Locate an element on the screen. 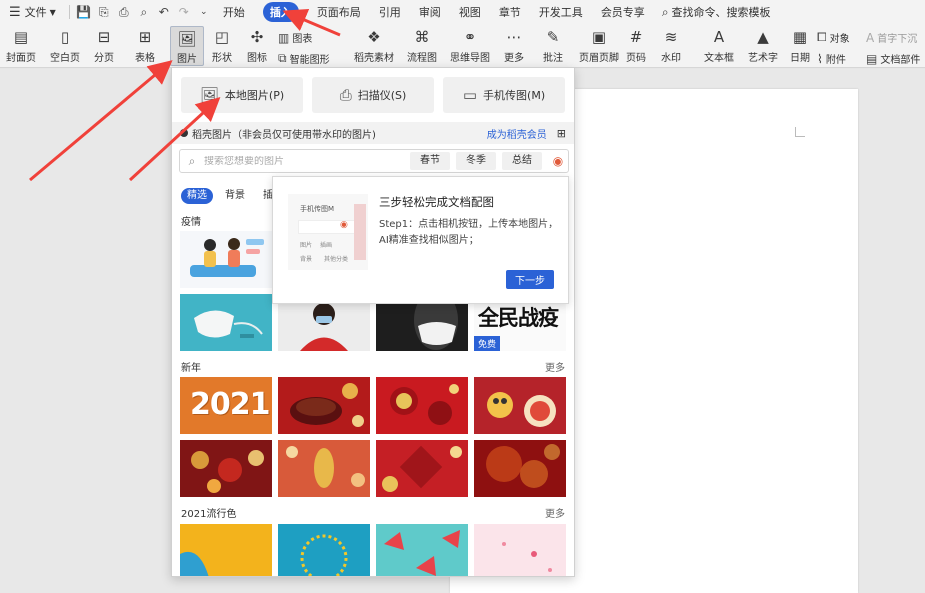 Image resolution: width=925 pixels, height=593 pixels. wordart-button: ▲ 艺术字 is located at coordinates (763, 44).